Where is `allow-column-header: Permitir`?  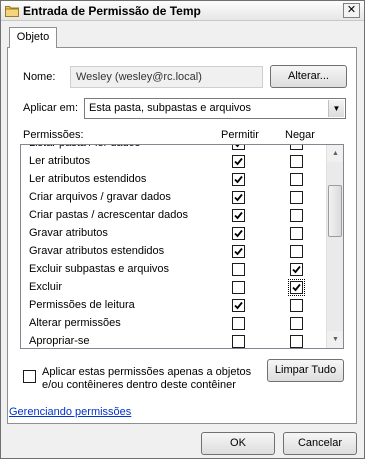
allow-column-header: Permitir is located at coordinates (240, 135).